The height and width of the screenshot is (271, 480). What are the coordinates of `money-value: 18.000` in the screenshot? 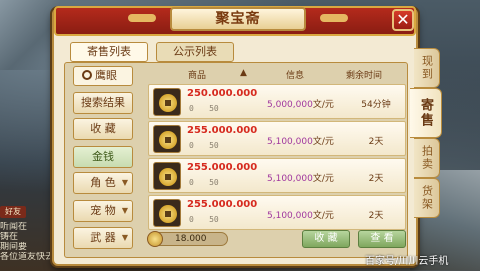 It's located at (191, 239).